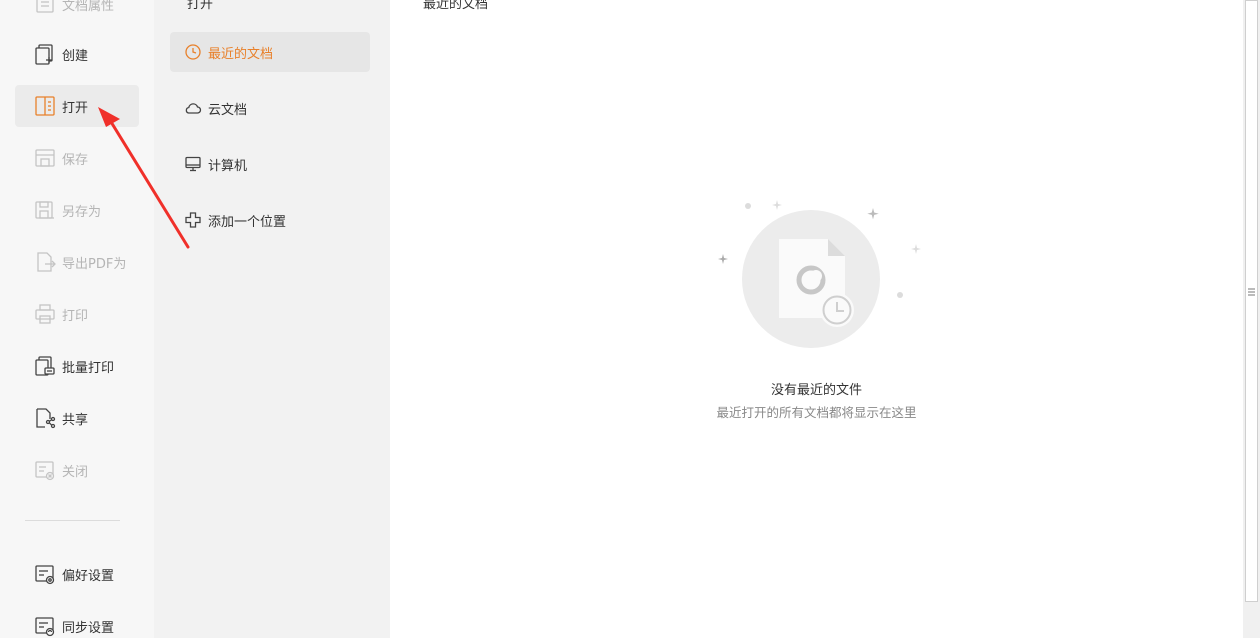 The height and width of the screenshot is (638, 1260). I want to click on location-cloud-documents: 云文档, so click(270, 108).